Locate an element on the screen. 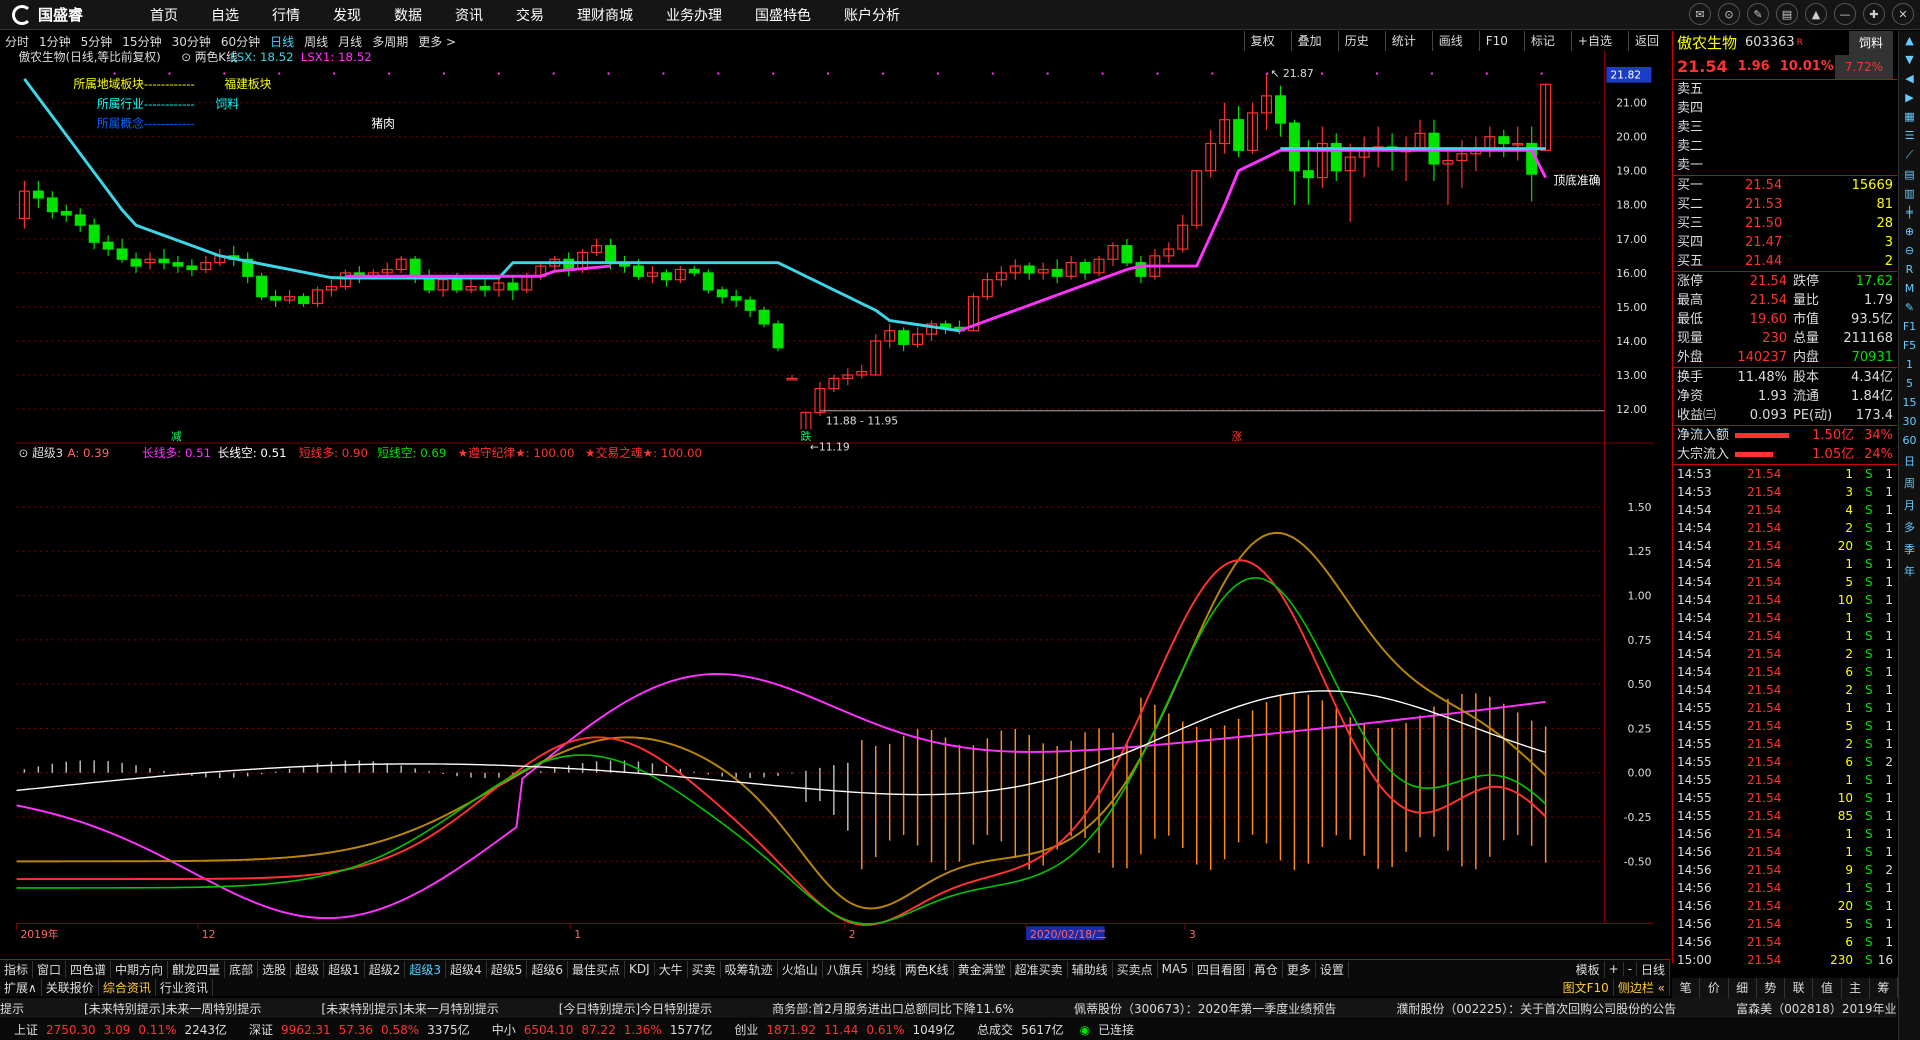 The height and width of the screenshot is (1040, 1920). panel-tab-1: 侧边栏 « is located at coordinates (1642, 987).